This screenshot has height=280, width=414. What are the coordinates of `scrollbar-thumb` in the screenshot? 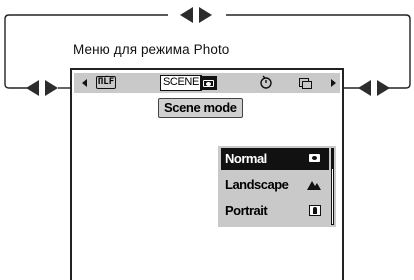 It's located at (332, 159).